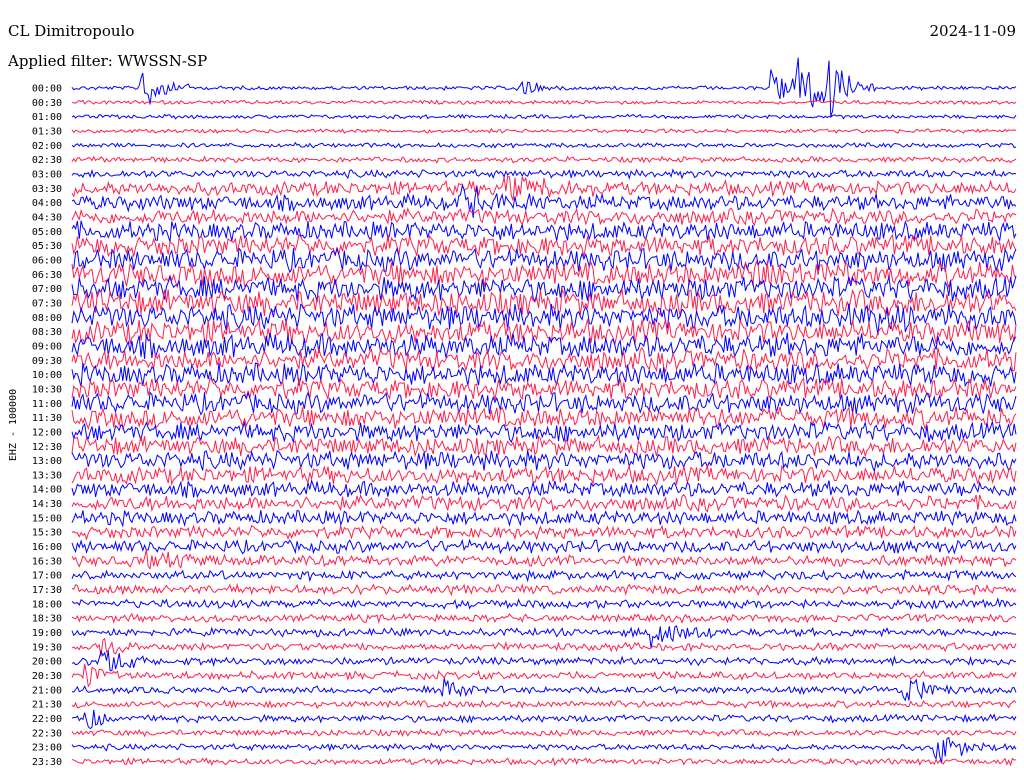  Describe the element at coordinates (47, 518) in the screenshot. I see `tick-label: 15:00` at that location.